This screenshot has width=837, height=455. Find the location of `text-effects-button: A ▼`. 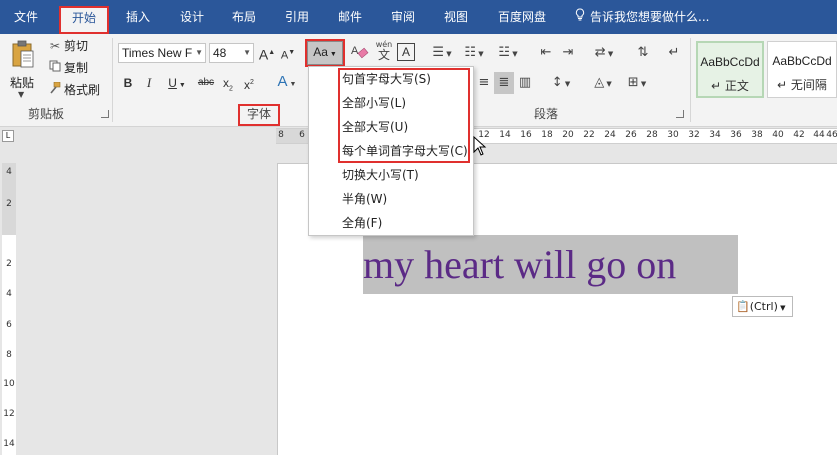

text-effects-button: A ▼ is located at coordinates (287, 82).